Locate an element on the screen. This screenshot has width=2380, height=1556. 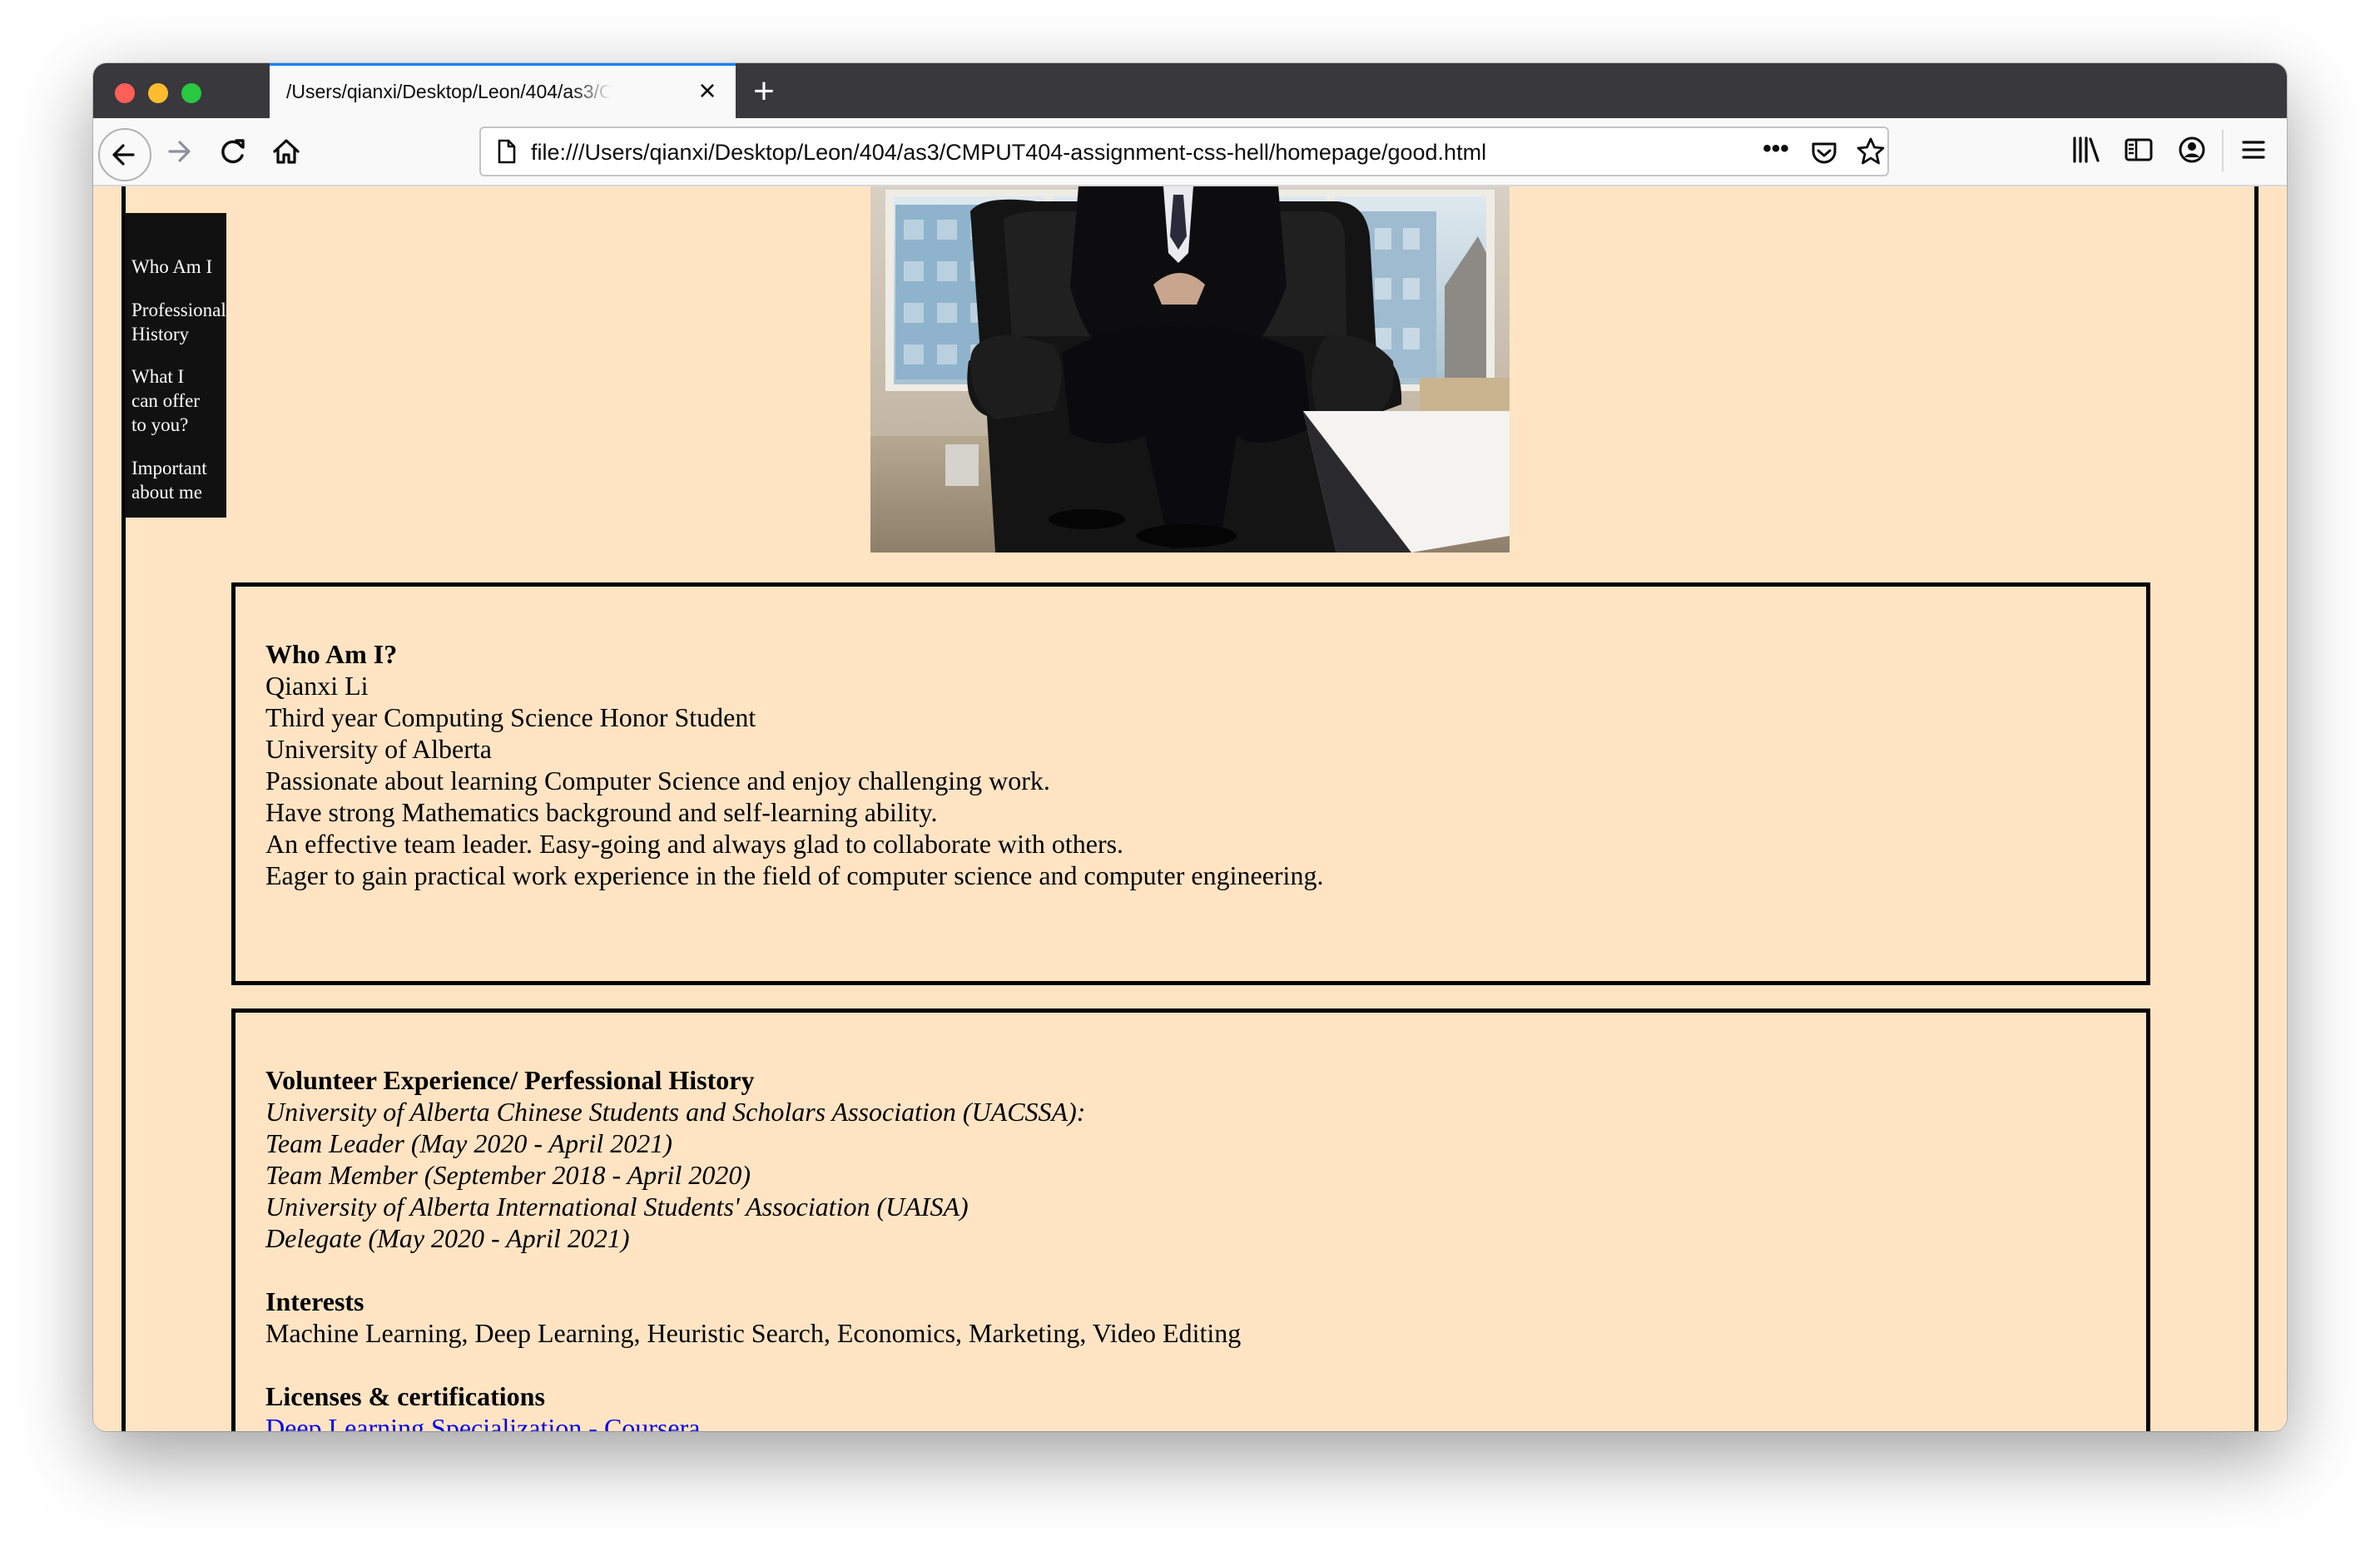
page-icon is located at coordinates (506, 151).